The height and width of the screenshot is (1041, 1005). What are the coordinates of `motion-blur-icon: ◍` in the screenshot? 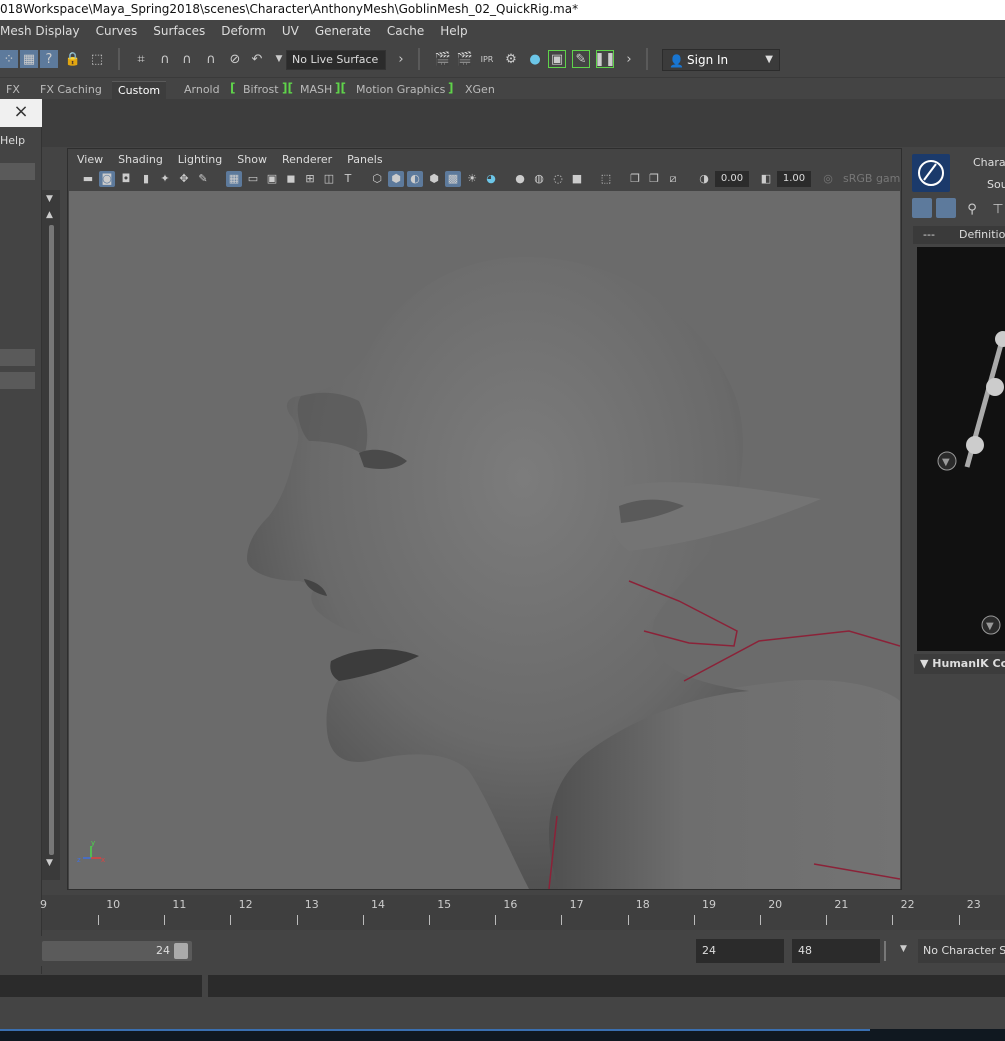 It's located at (539, 179).